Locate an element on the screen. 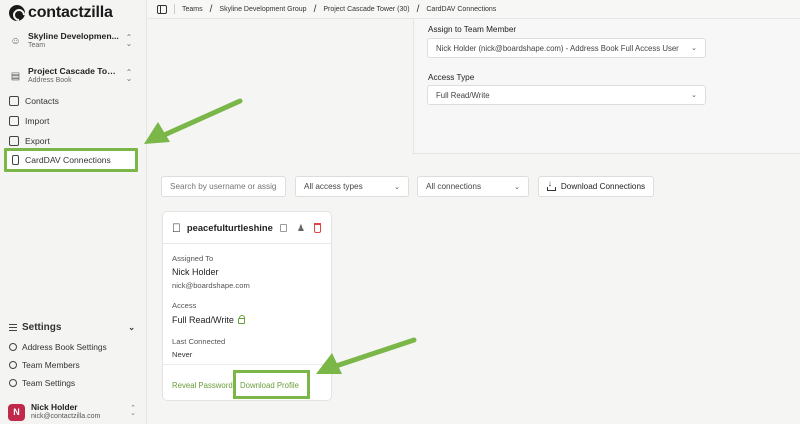 The height and width of the screenshot is (424, 800). settings-item-team-members: Team Members is located at coordinates (44, 365).